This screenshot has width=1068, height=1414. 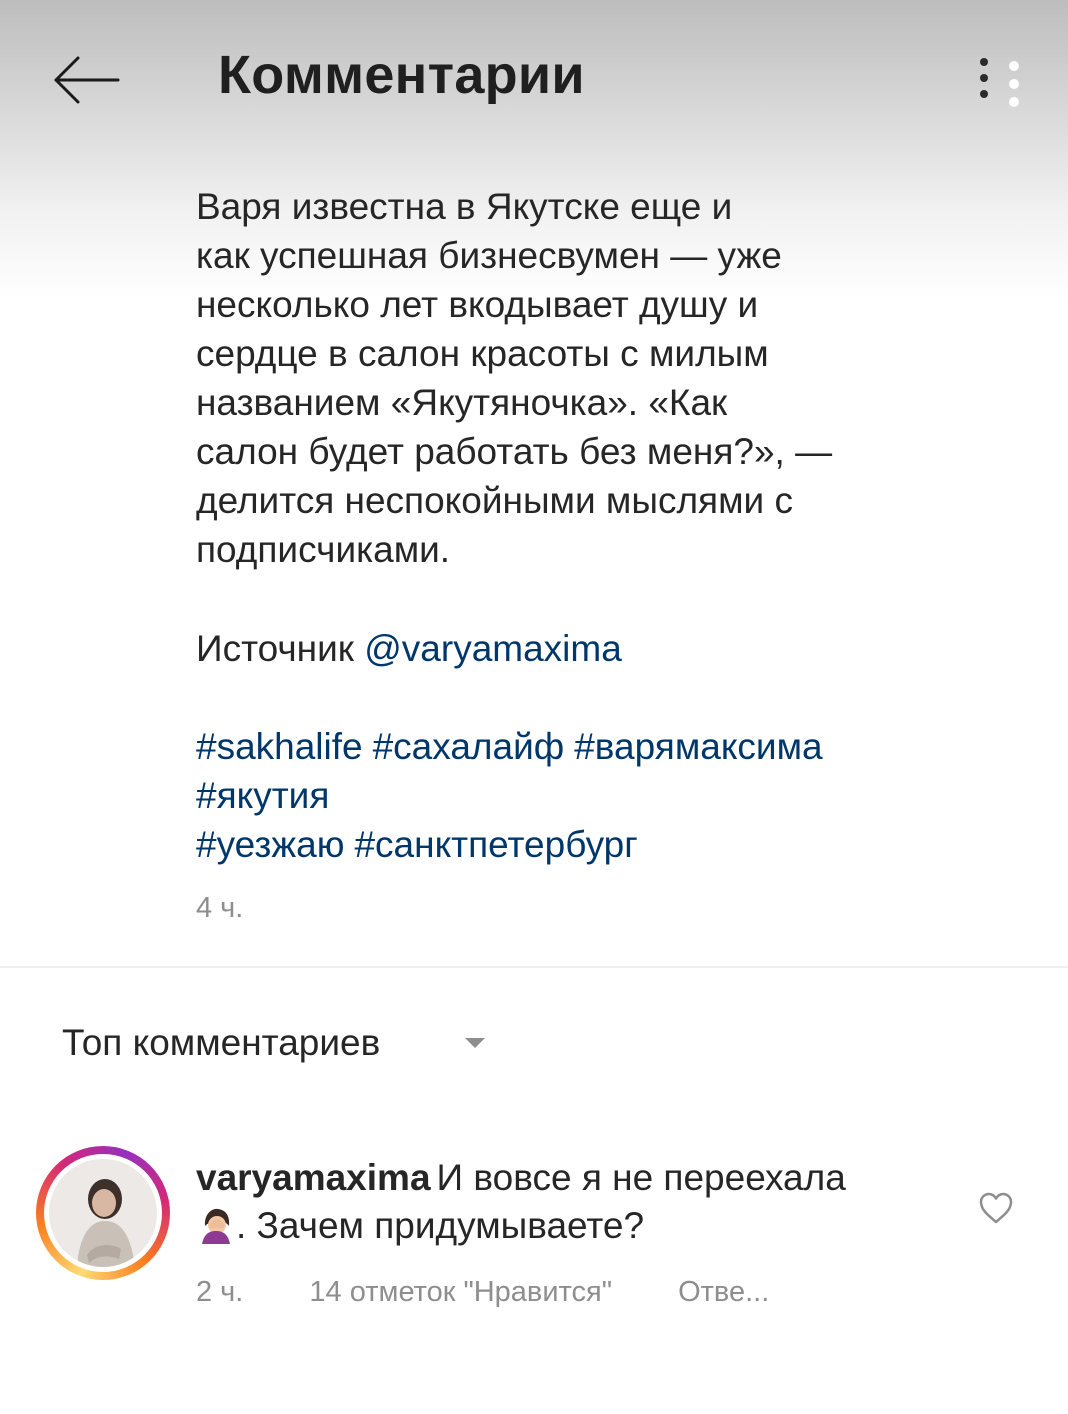 I want to click on comment-text: . Зачем придумываете?, so click(x=440, y=1225).